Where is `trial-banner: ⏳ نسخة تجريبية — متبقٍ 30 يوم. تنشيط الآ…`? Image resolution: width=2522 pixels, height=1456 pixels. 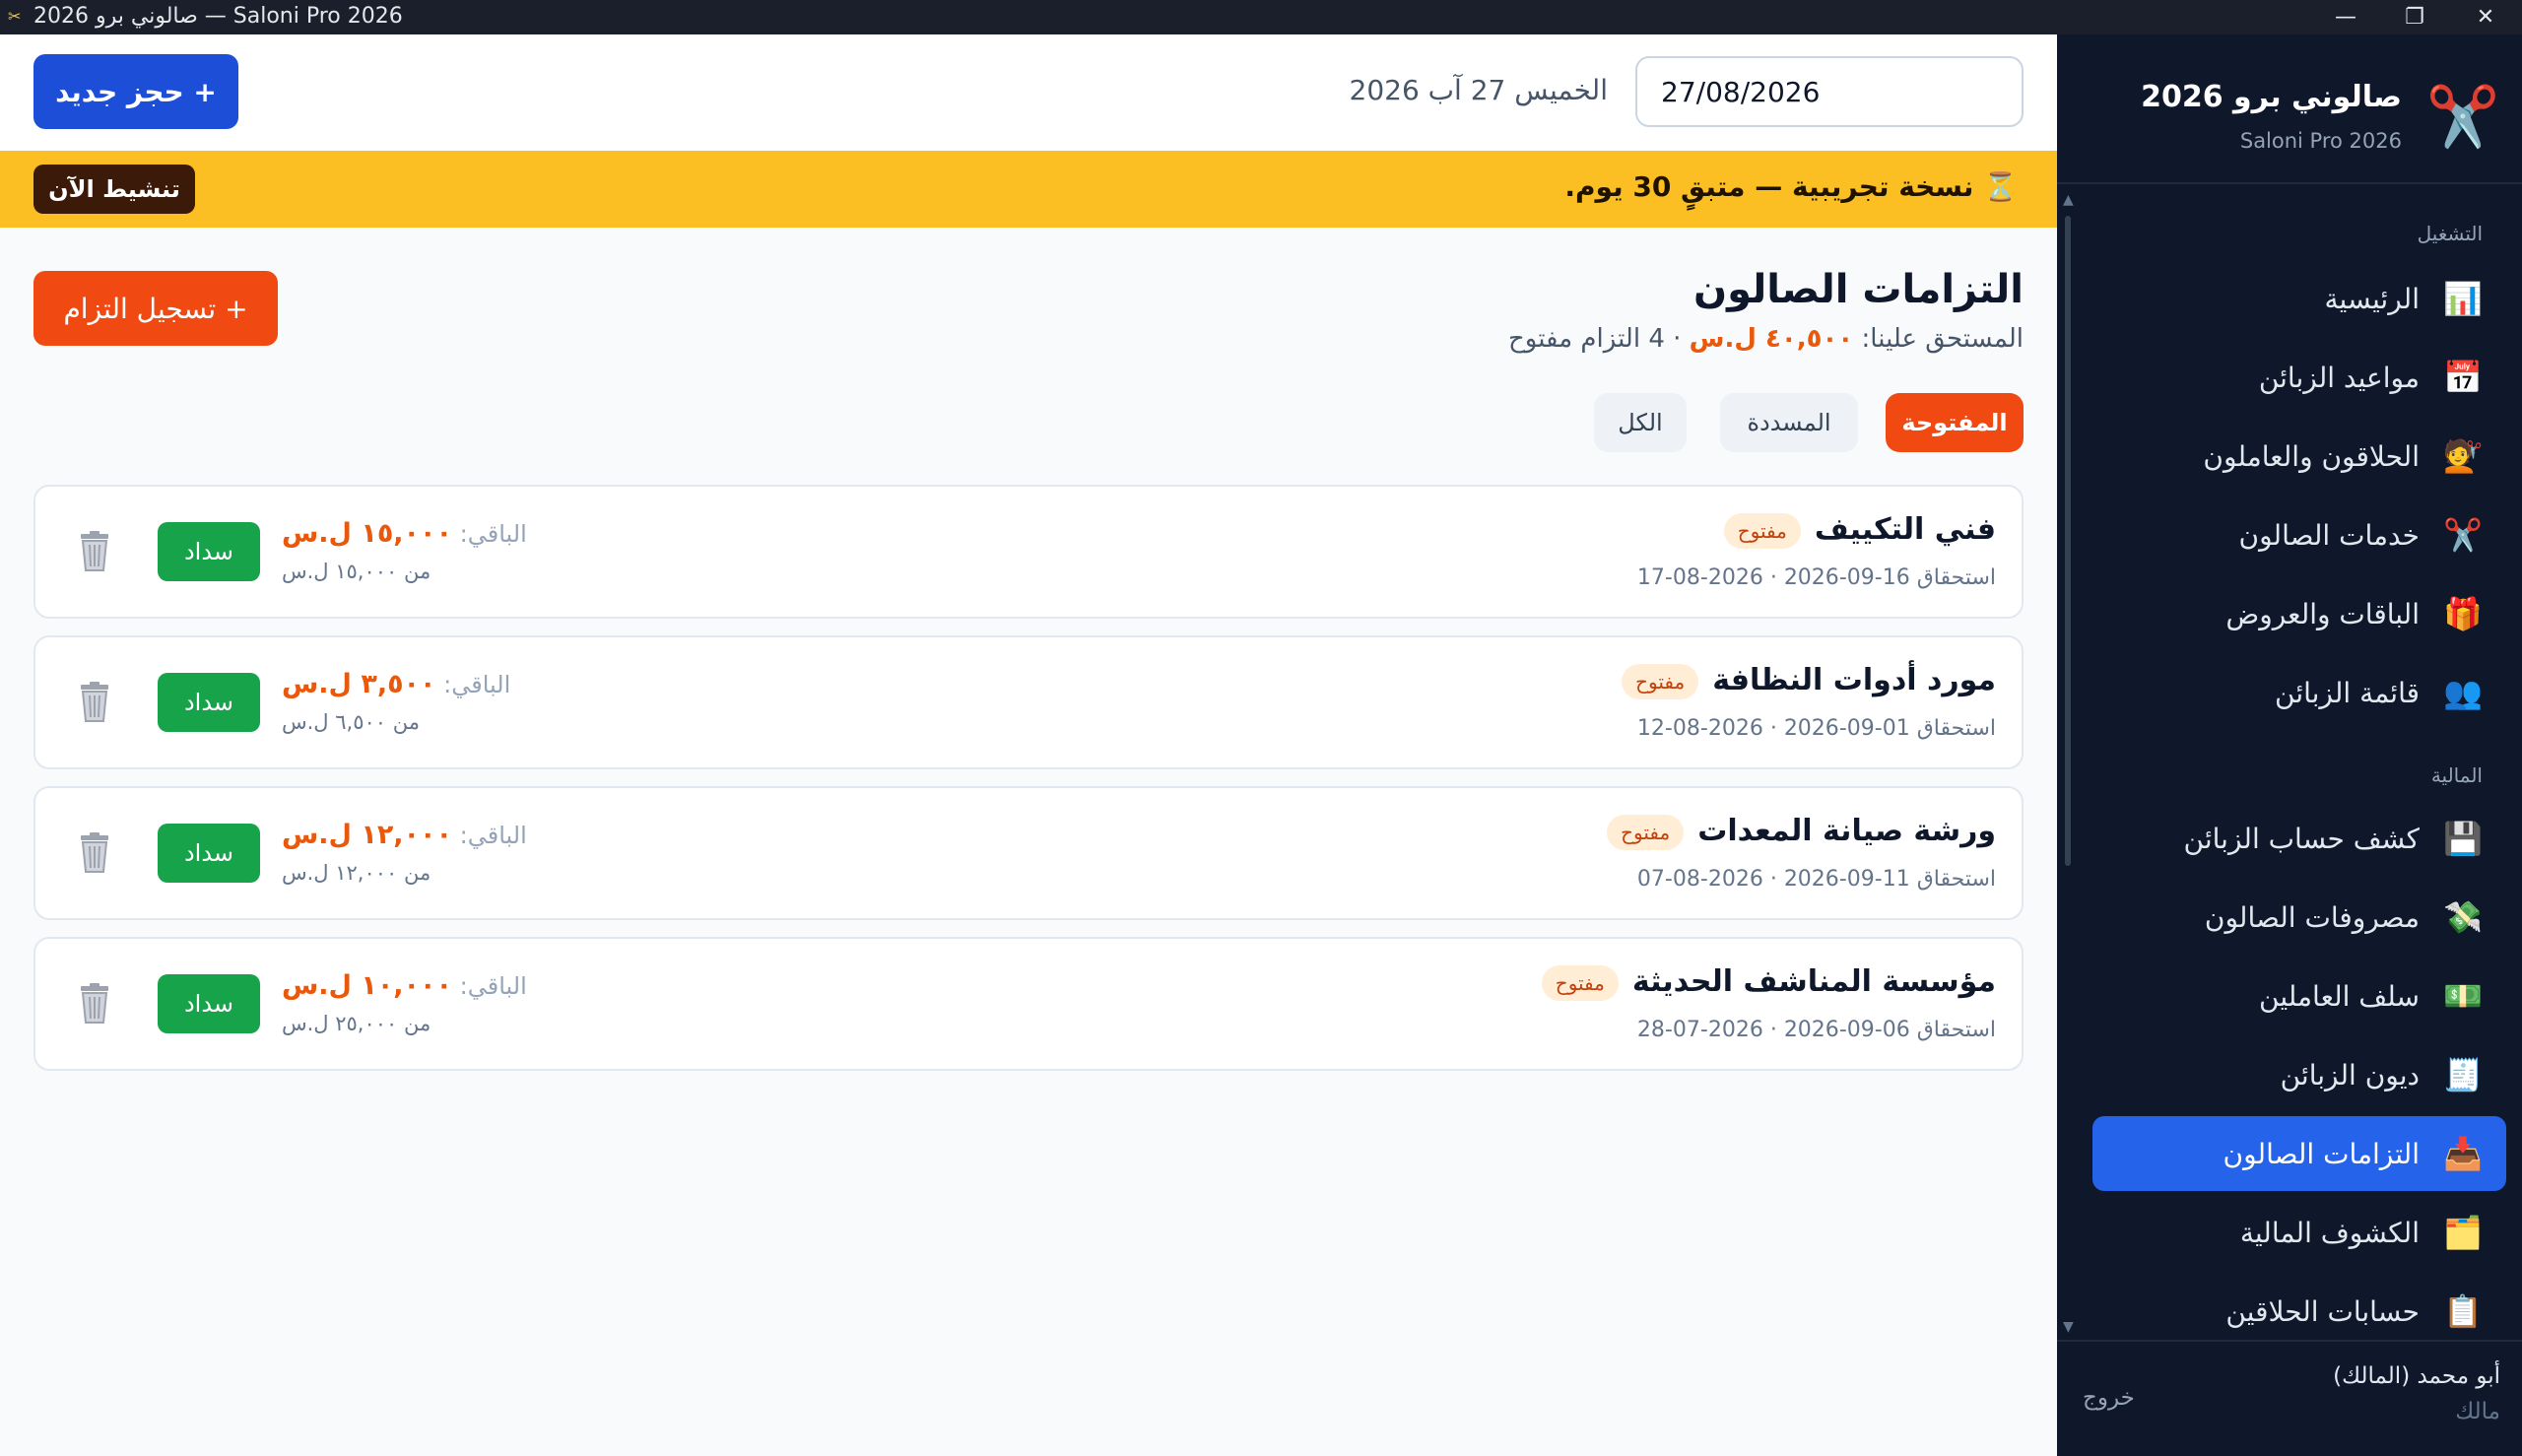 trial-banner: ⏳ نسخة تجريبية — متبقٍ 30 يوم. تنشيط الآ… is located at coordinates (1028, 189).